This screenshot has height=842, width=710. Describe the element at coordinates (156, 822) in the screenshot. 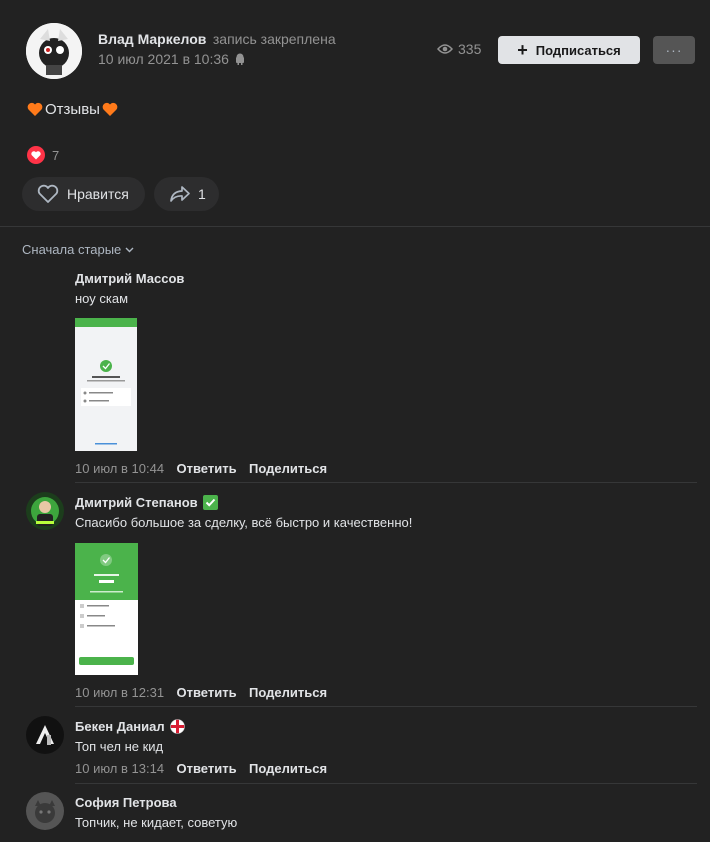

I see `comment-text: Топчик, не кидает, советую` at that location.